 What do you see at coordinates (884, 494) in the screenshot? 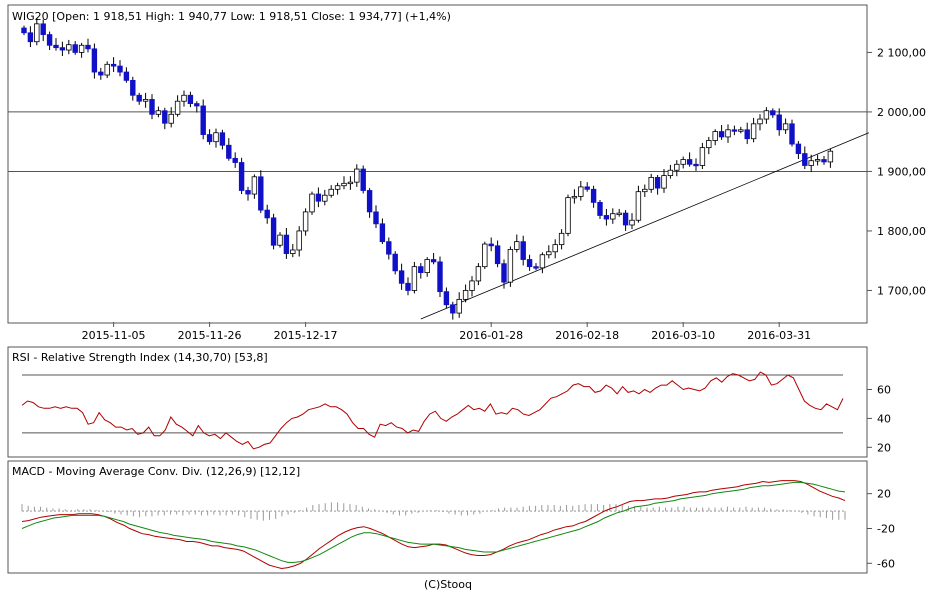
I see `macd-y-tick-label: 20` at bounding box center [884, 494].